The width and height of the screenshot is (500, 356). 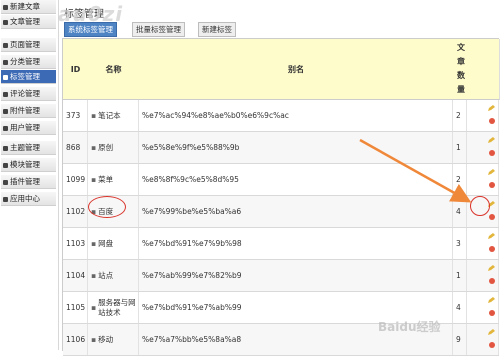 What do you see at coordinates (113, 275) in the screenshot?
I see `tag-name: ▪ 站点` at bounding box center [113, 275].